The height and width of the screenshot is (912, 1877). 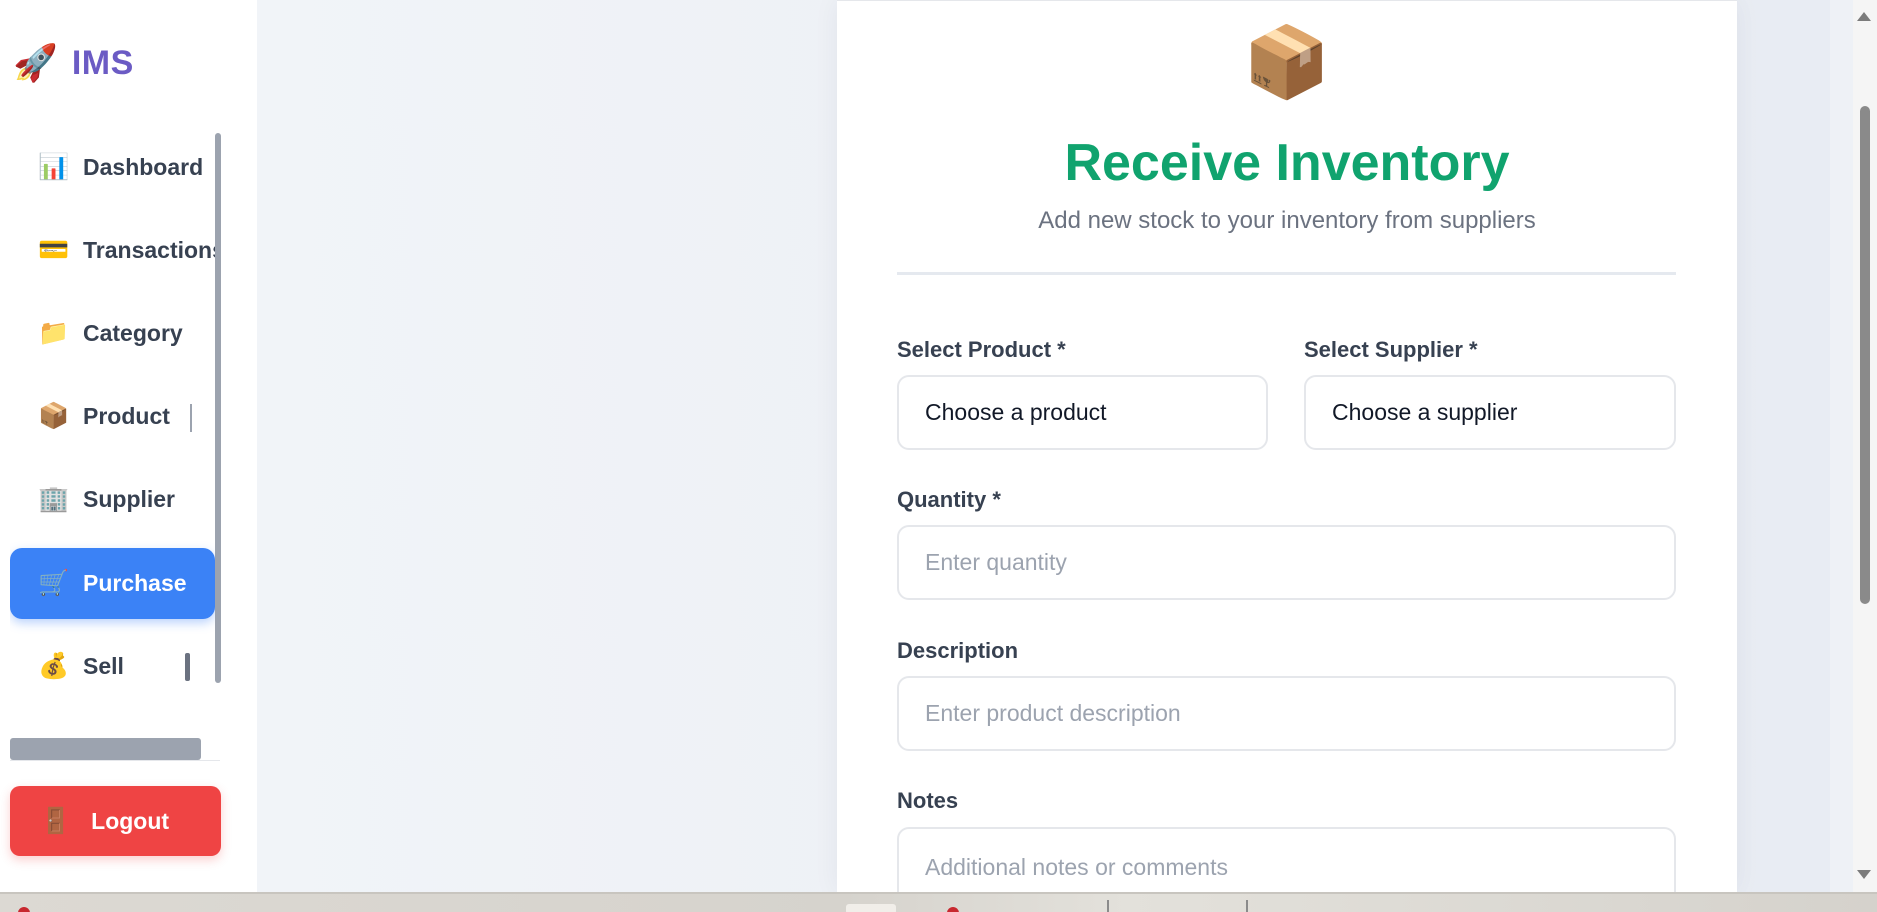 I want to click on sidebar-item-product: 📦 Product, so click(x=112, y=416).